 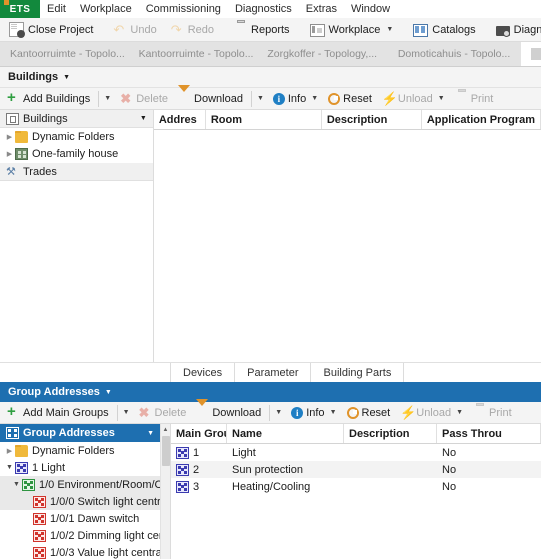 I want to click on menu-item-extras: Extras, so click(x=321, y=9).